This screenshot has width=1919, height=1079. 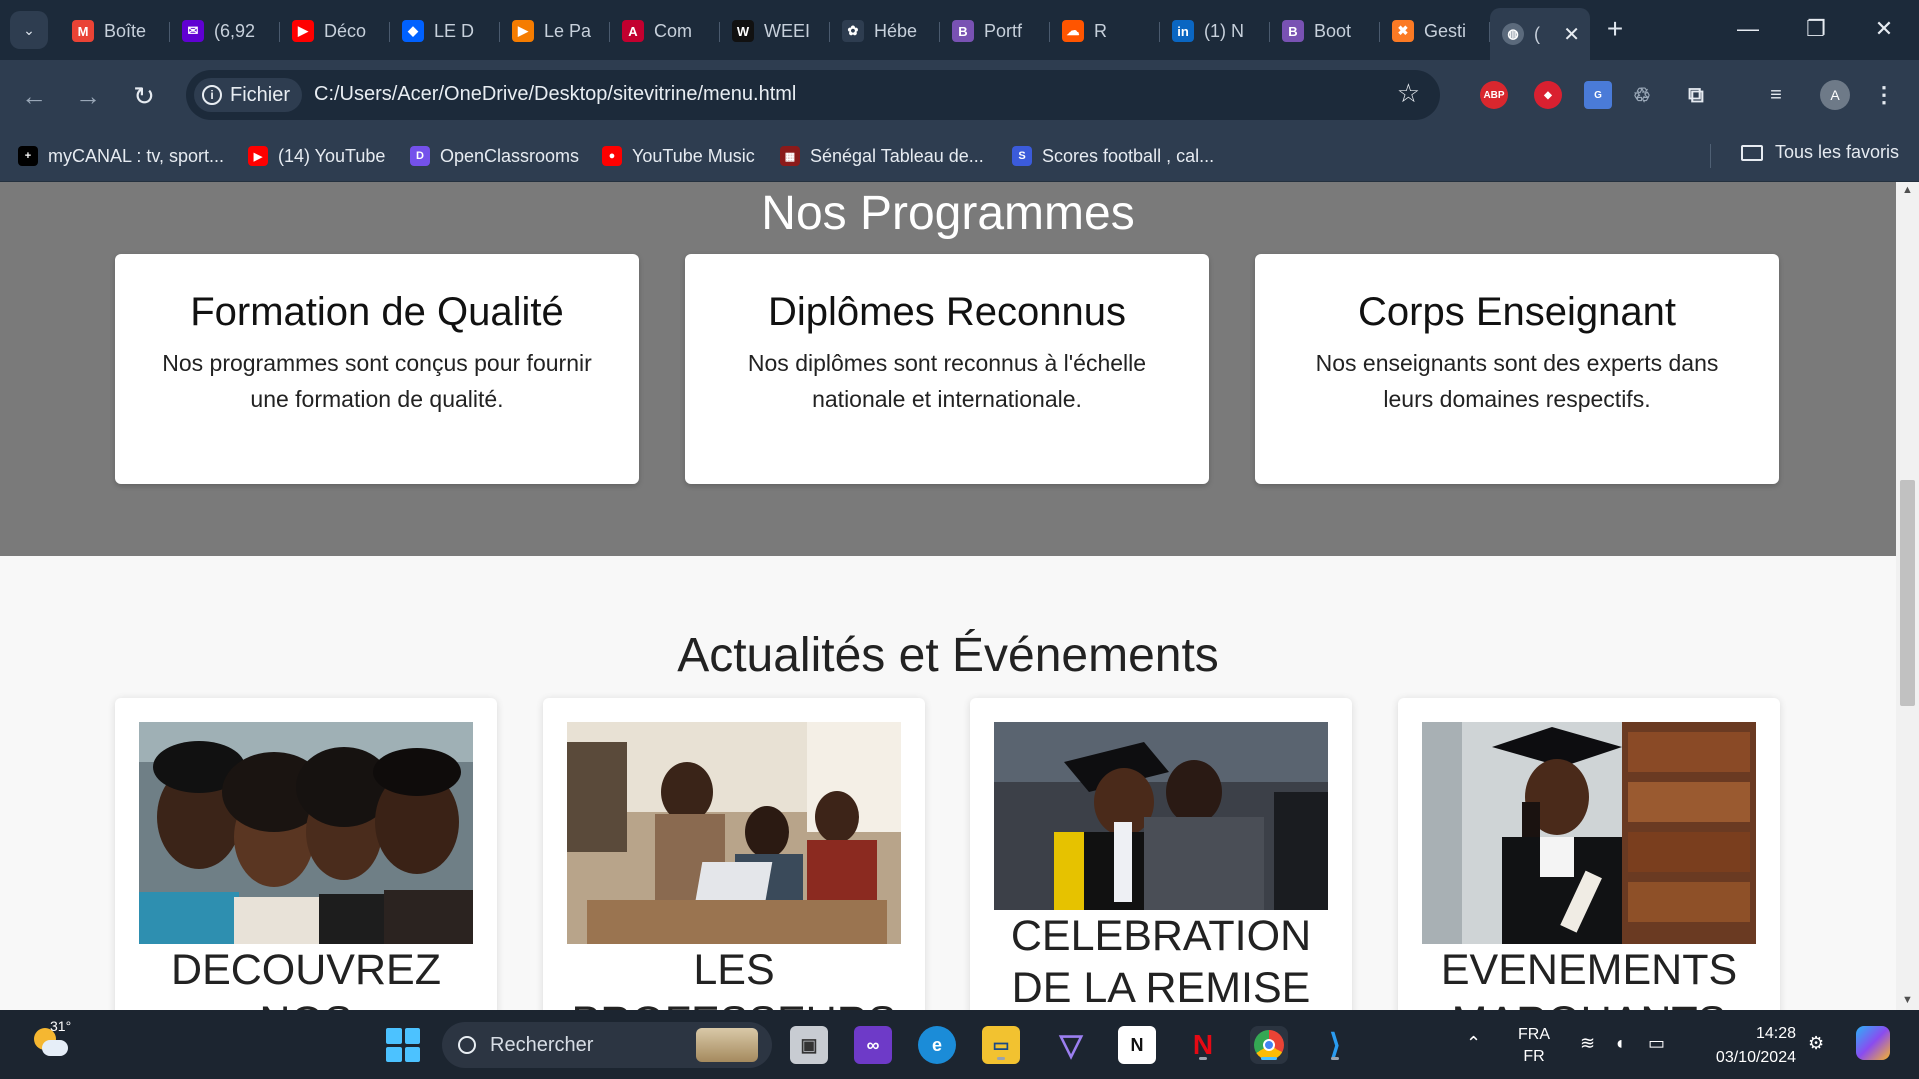 What do you see at coordinates (212, 95) in the screenshot?
I see `info-icon: i` at bounding box center [212, 95].